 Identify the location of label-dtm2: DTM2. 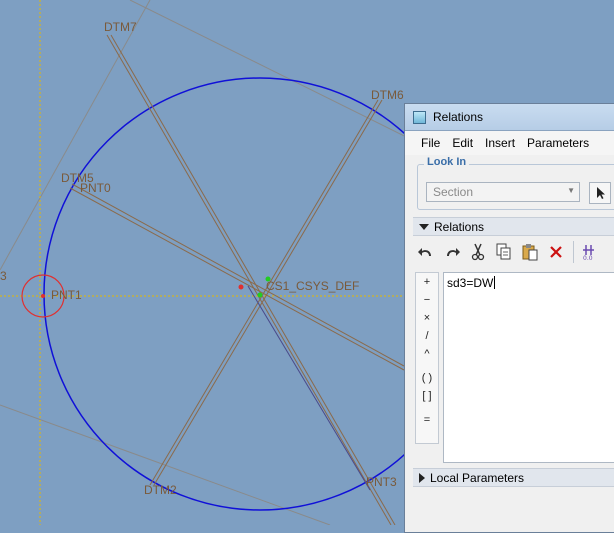
(160, 490).